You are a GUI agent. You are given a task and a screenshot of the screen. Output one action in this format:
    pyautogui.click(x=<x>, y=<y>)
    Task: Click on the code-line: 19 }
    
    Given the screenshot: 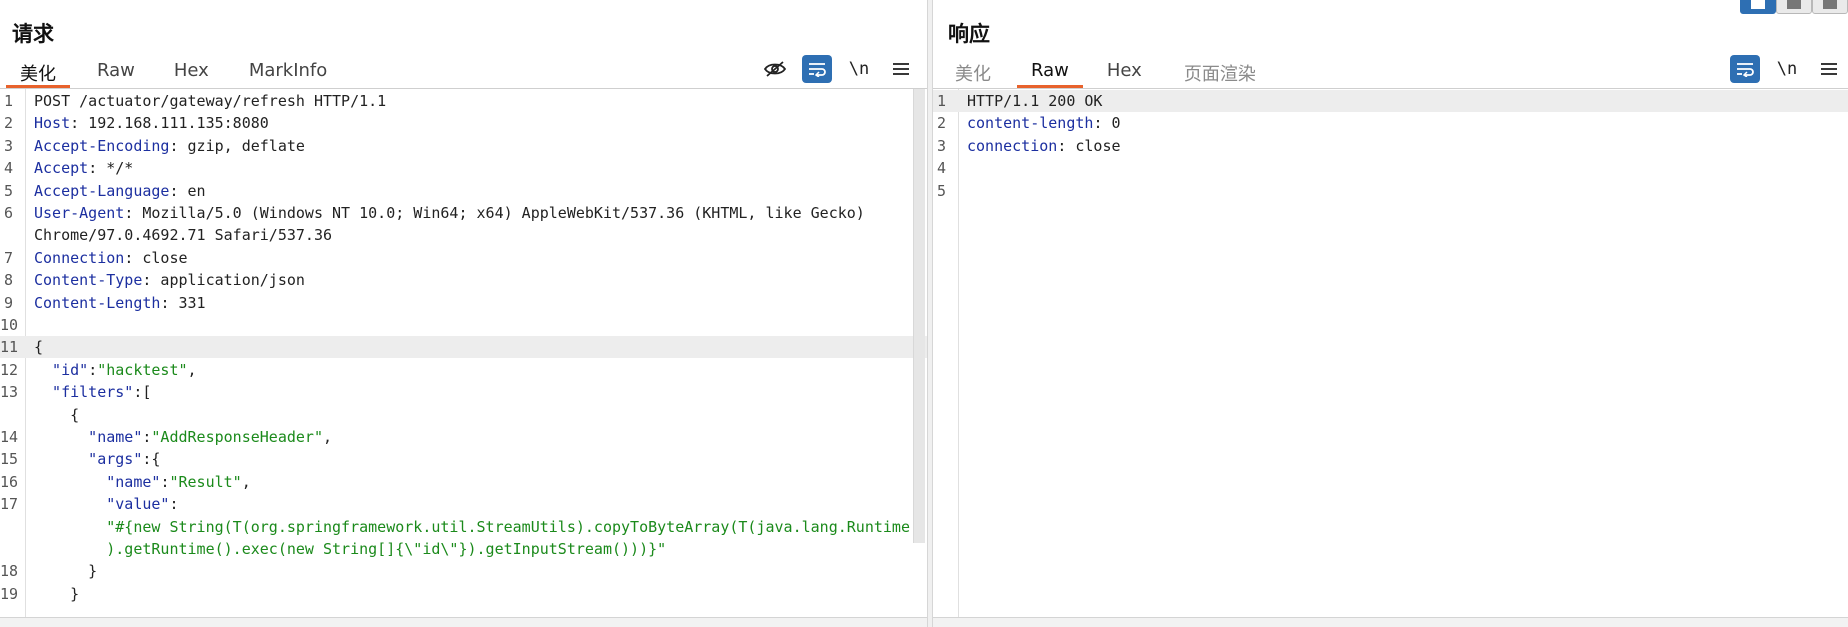 What is the action you would take?
    pyautogui.click(x=463, y=594)
    